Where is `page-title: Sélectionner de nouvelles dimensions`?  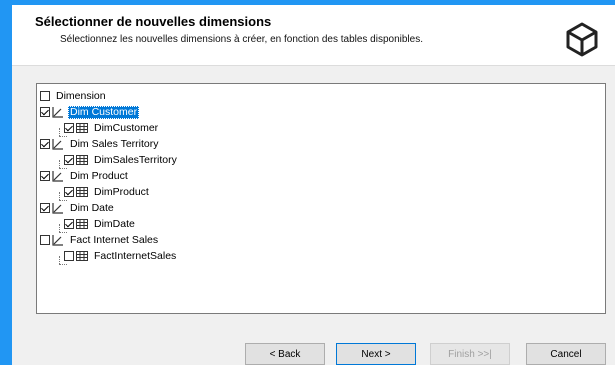 page-title: Sélectionner de nouvelles dimensions is located at coordinates (153, 21).